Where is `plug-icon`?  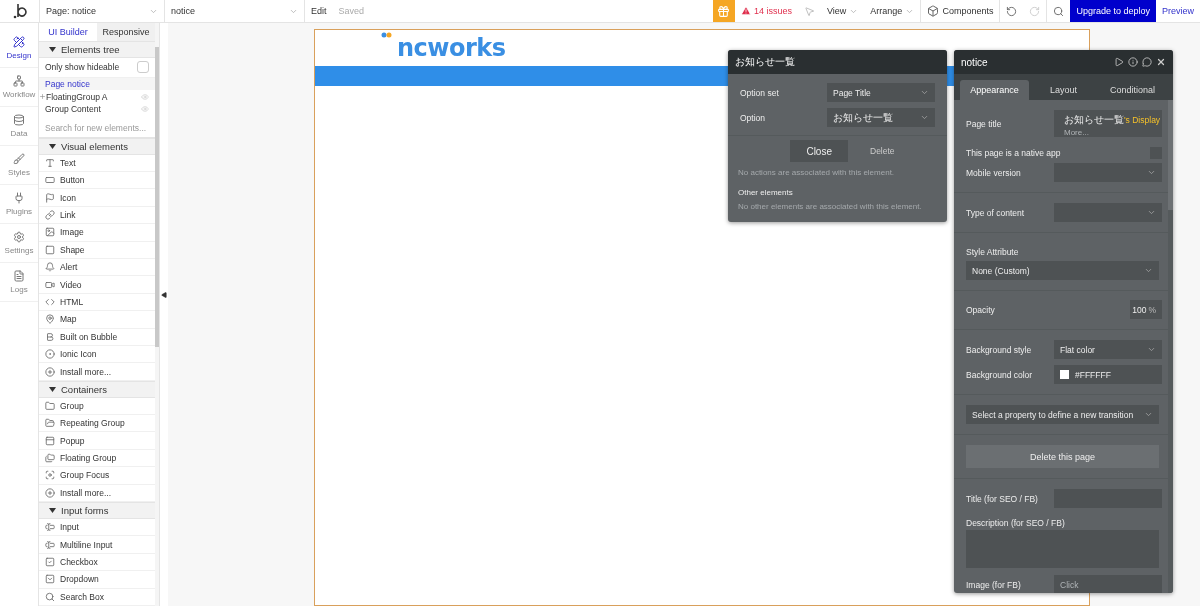 plug-icon is located at coordinates (19, 198).